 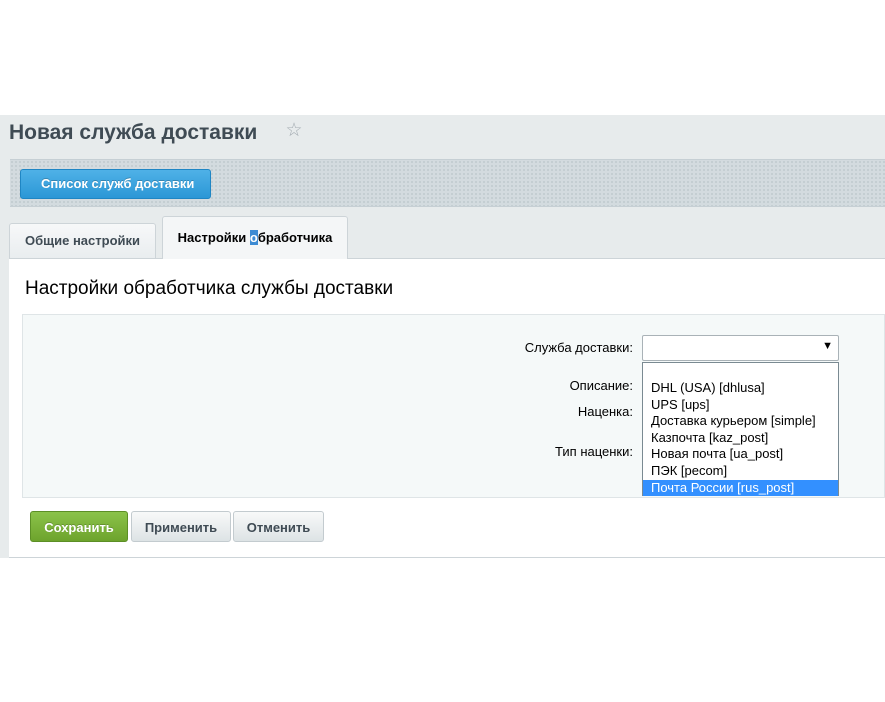 What do you see at coordinates (116, 184) in the screenshot?
I see `delivery-list-button: Список служб доставки` at bounding box center [116, 184].